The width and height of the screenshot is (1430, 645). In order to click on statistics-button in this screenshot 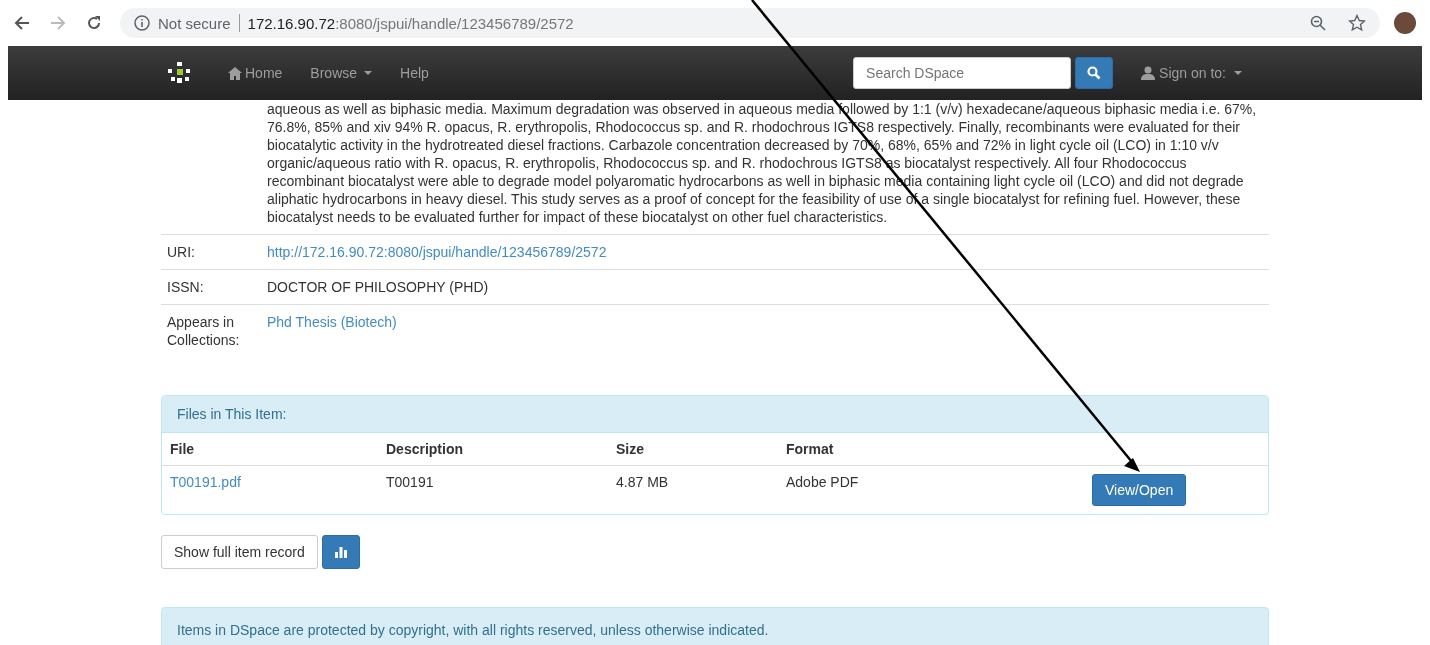, I will do `click(340, 552)`.